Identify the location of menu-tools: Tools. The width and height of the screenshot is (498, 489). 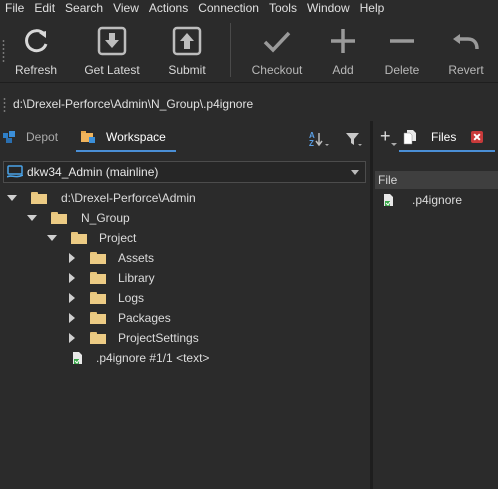
(283, 8).